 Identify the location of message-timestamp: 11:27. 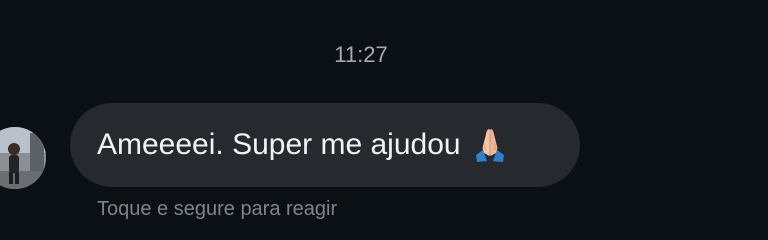
(361, 54).